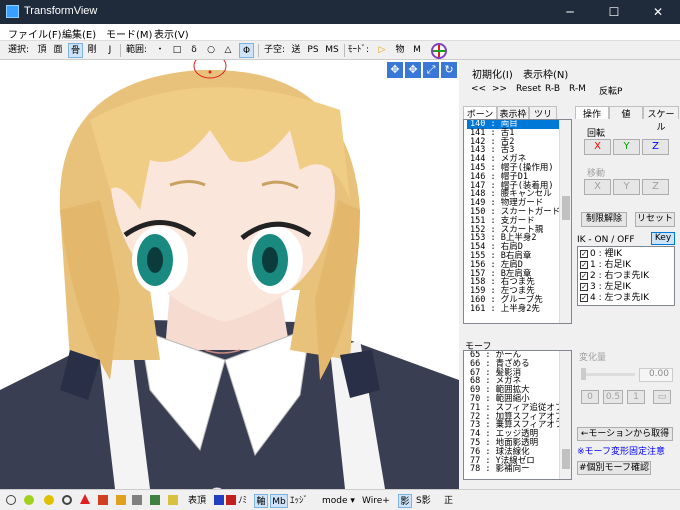 The image size is (680, 510). I want to click on rotate-y-button: Y, so click(626, 147).